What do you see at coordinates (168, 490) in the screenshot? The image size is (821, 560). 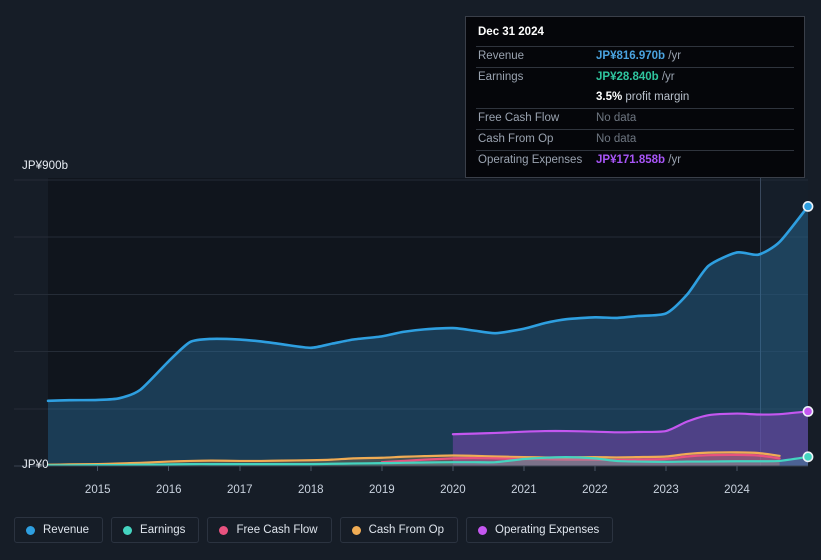 I see `x-tick-2016: 2016` at bounding box center [168, 490].